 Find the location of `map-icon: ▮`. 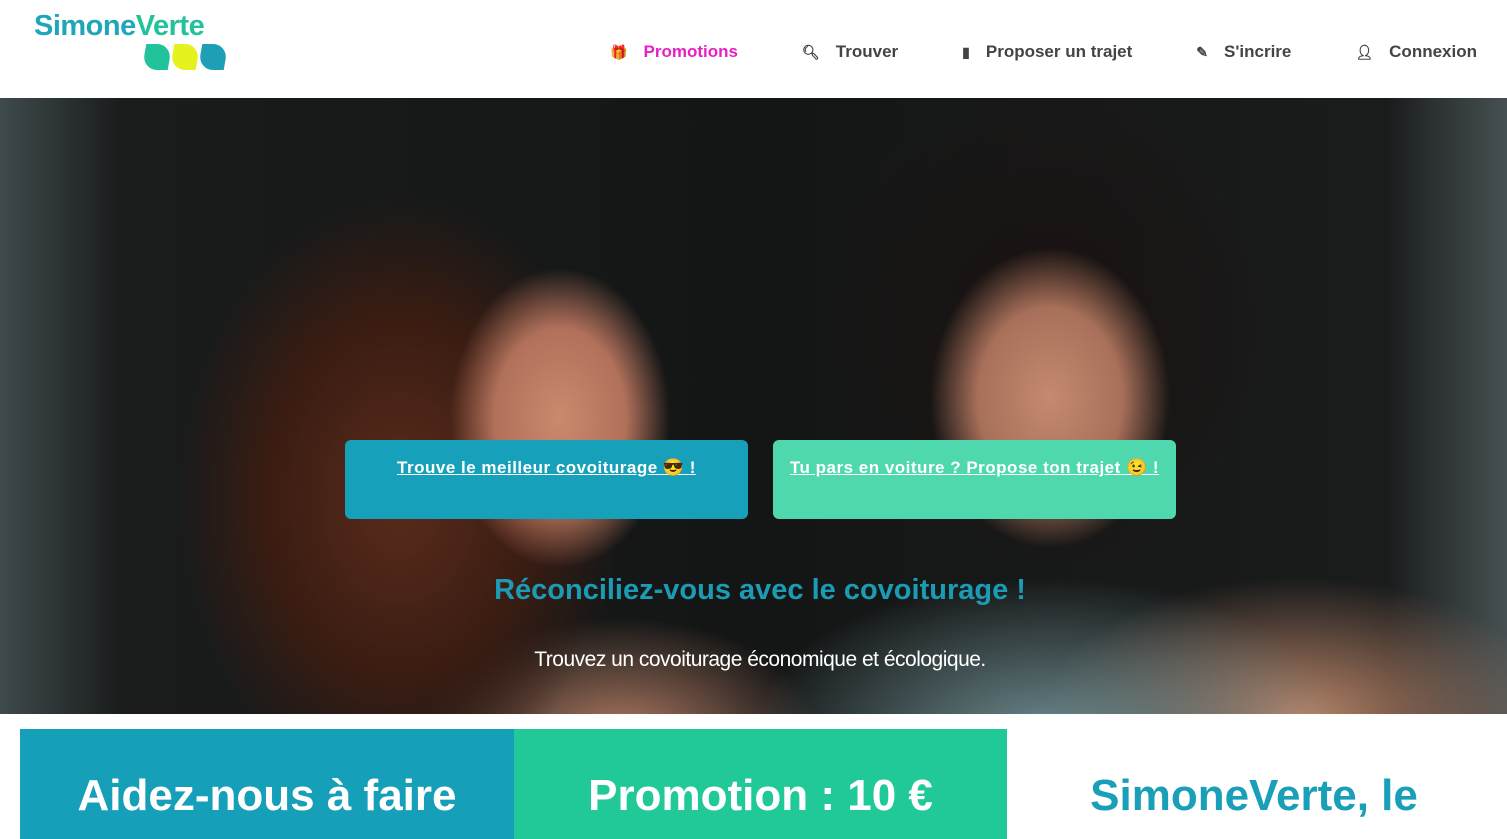

map-icon: ▮ is located at coordinates (966, 51).